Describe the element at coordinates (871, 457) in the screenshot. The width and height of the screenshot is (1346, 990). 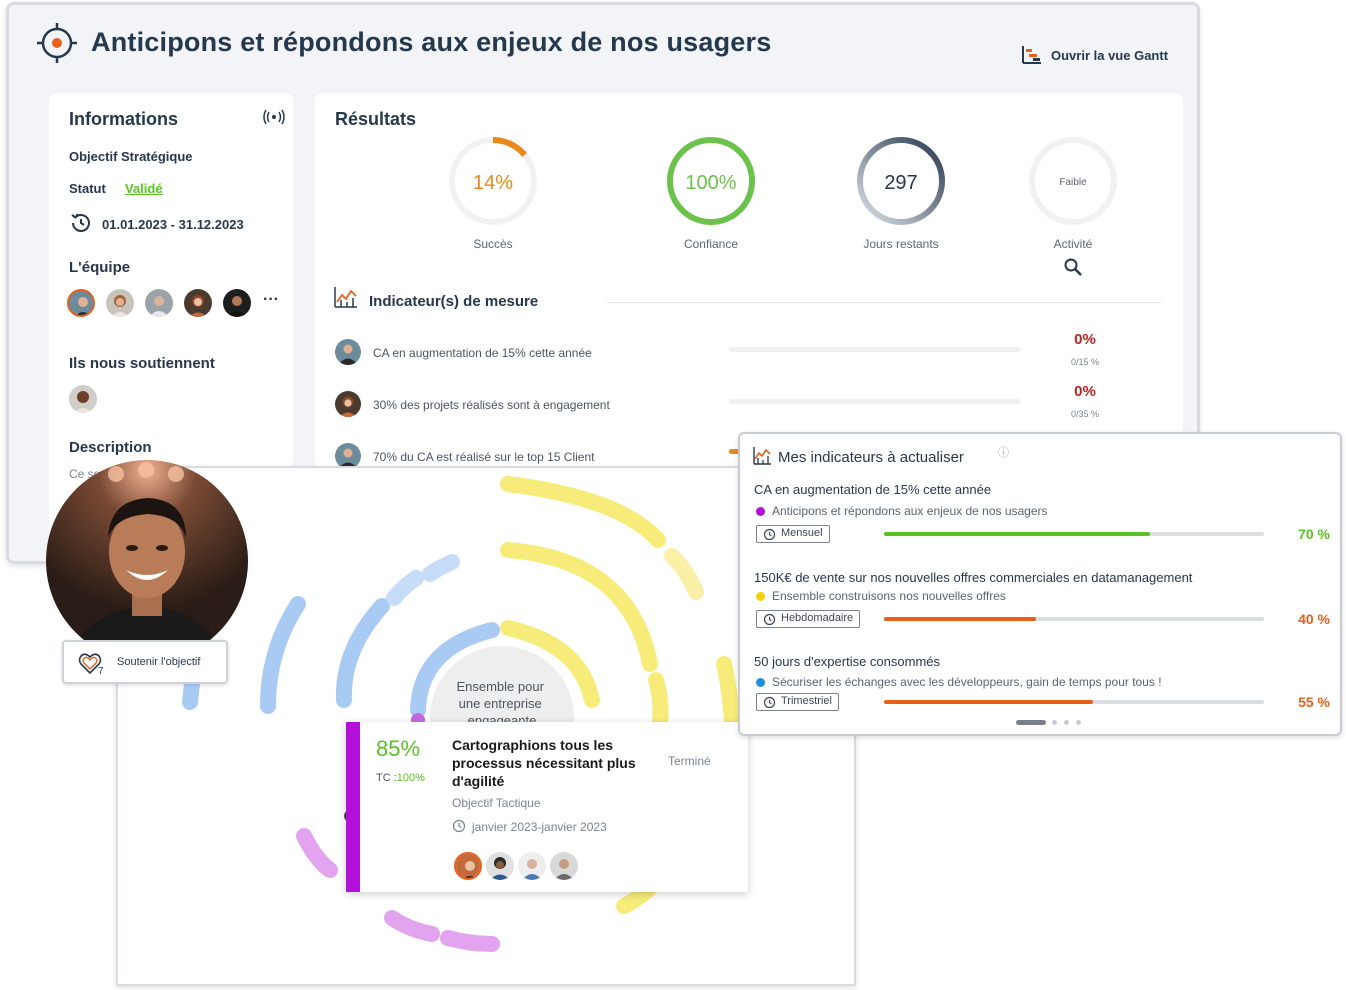
I see `my-indicators-title: Mes indicateurs à actualiser` at that location.